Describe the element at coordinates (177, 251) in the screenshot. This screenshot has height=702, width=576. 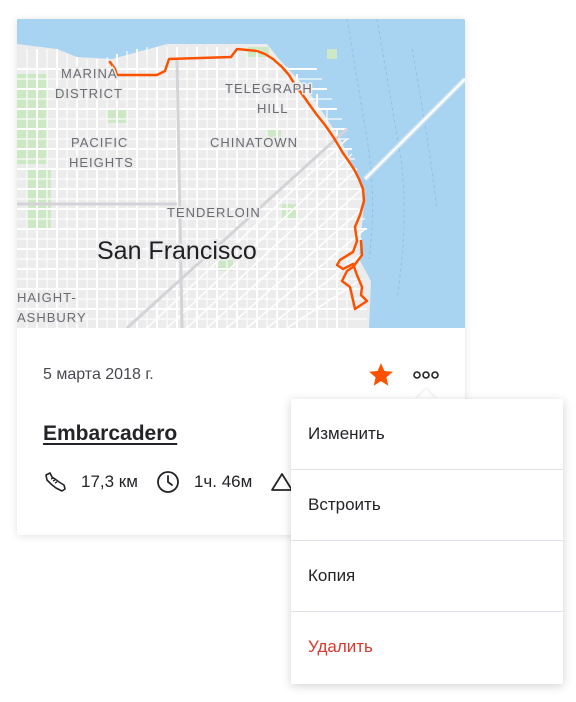
I see `map-city-label: San Francisco` at that location.